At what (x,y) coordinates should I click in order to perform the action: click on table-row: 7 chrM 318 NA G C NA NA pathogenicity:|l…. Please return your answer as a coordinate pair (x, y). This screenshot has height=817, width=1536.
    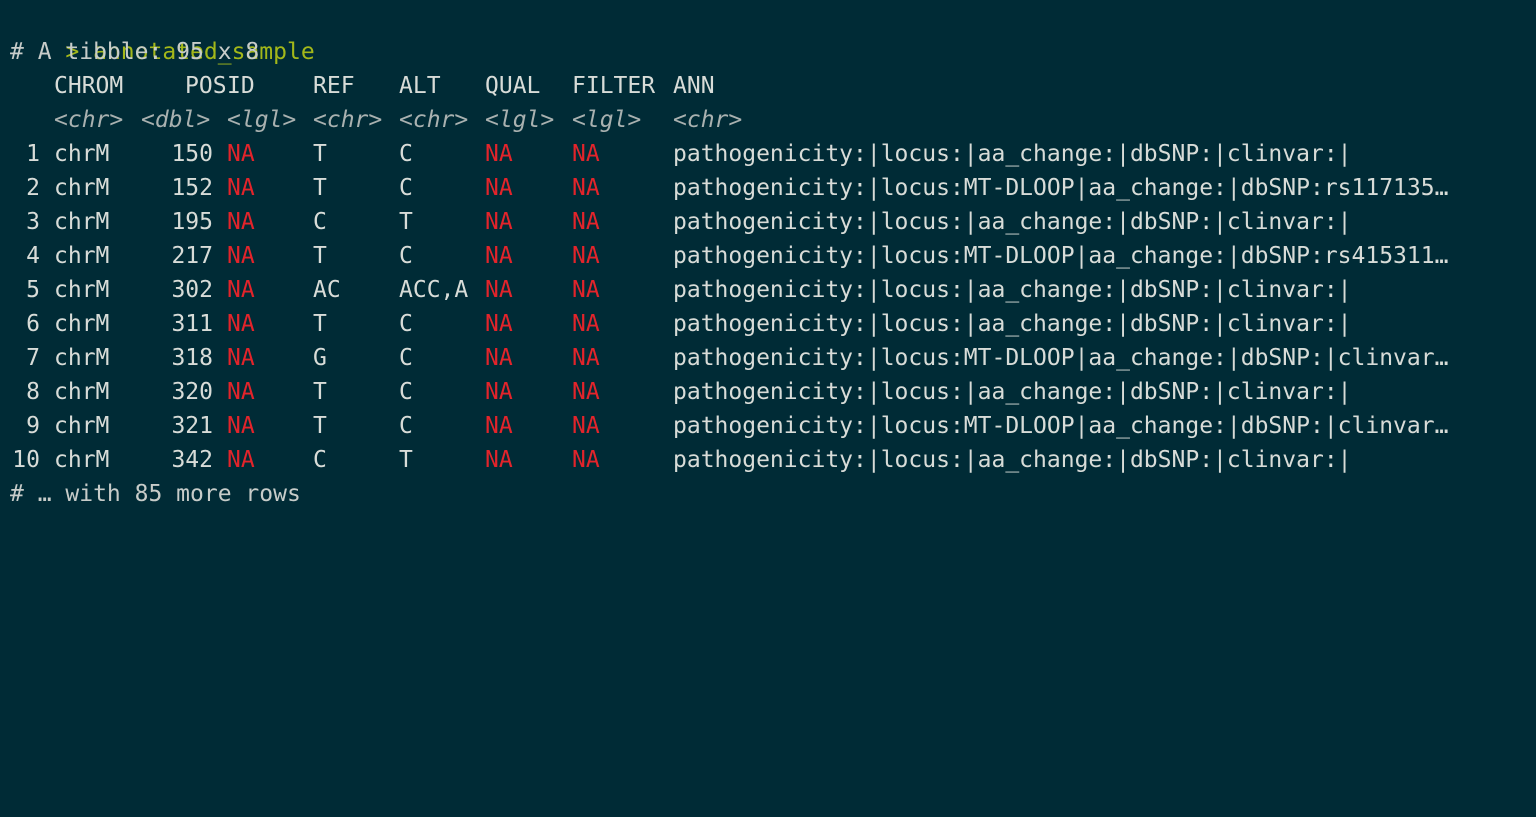
    Looking at the image, I should click on (768, 358).